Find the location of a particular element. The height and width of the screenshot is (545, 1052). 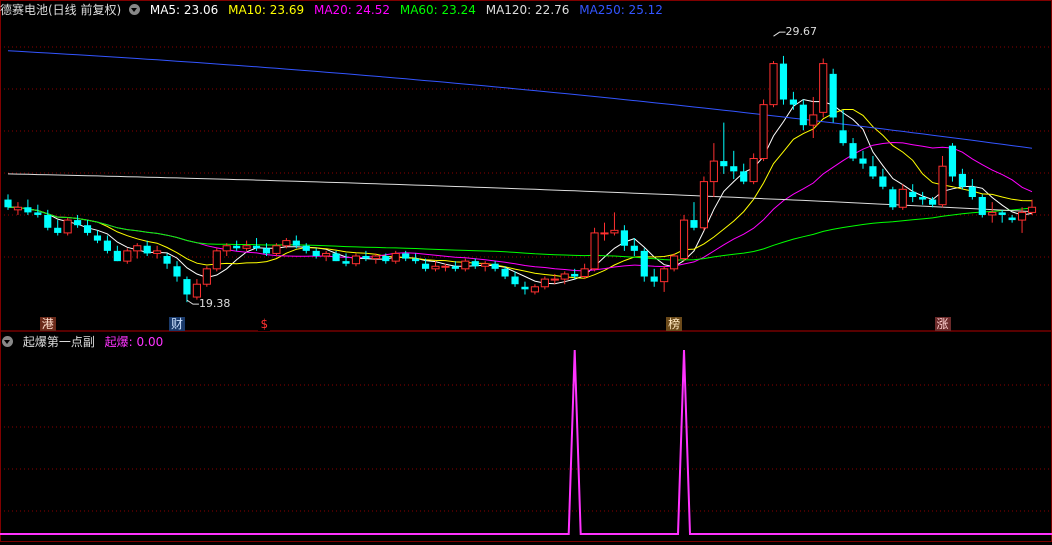

ma250-label: MA250: 25.12 is located at coordinates (621, 10).